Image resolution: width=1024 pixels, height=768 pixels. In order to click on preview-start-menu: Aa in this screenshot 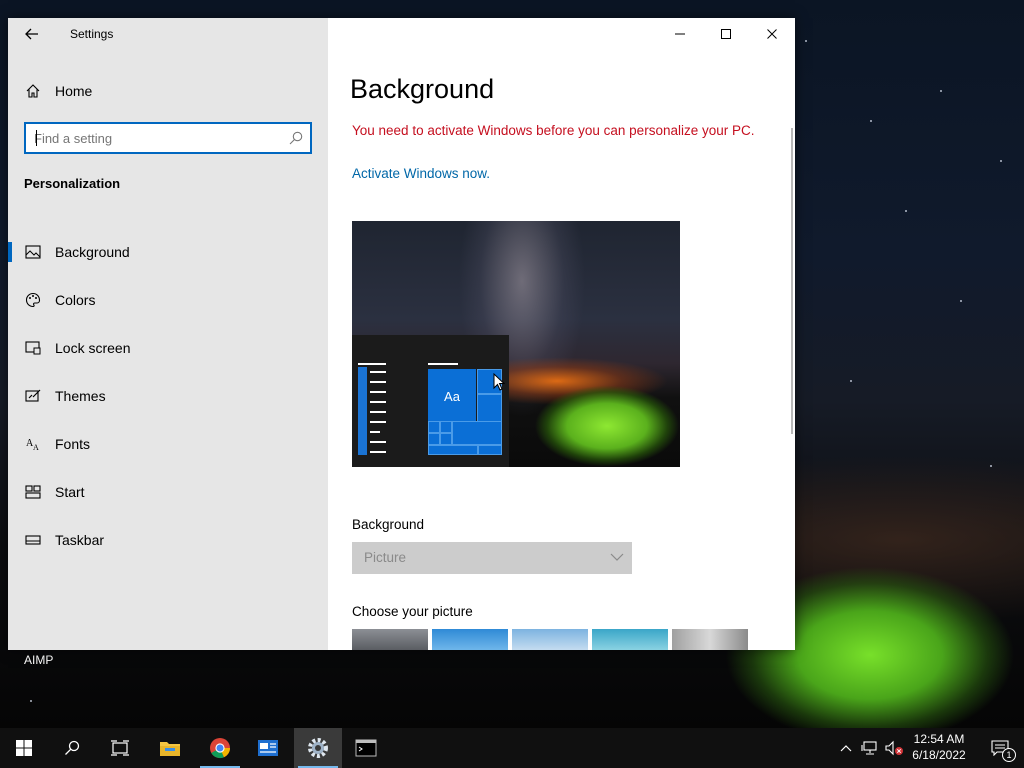, I will do `click(430, 401)`.